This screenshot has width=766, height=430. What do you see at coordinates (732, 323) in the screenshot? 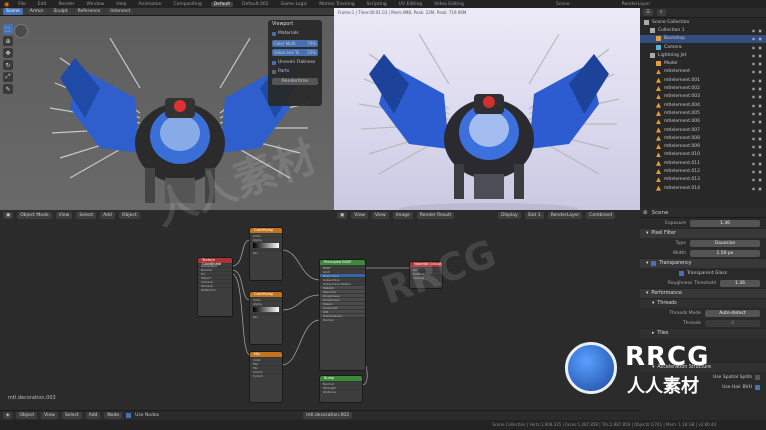
I see `threads-field: 4` at bounding box center [732, 323].